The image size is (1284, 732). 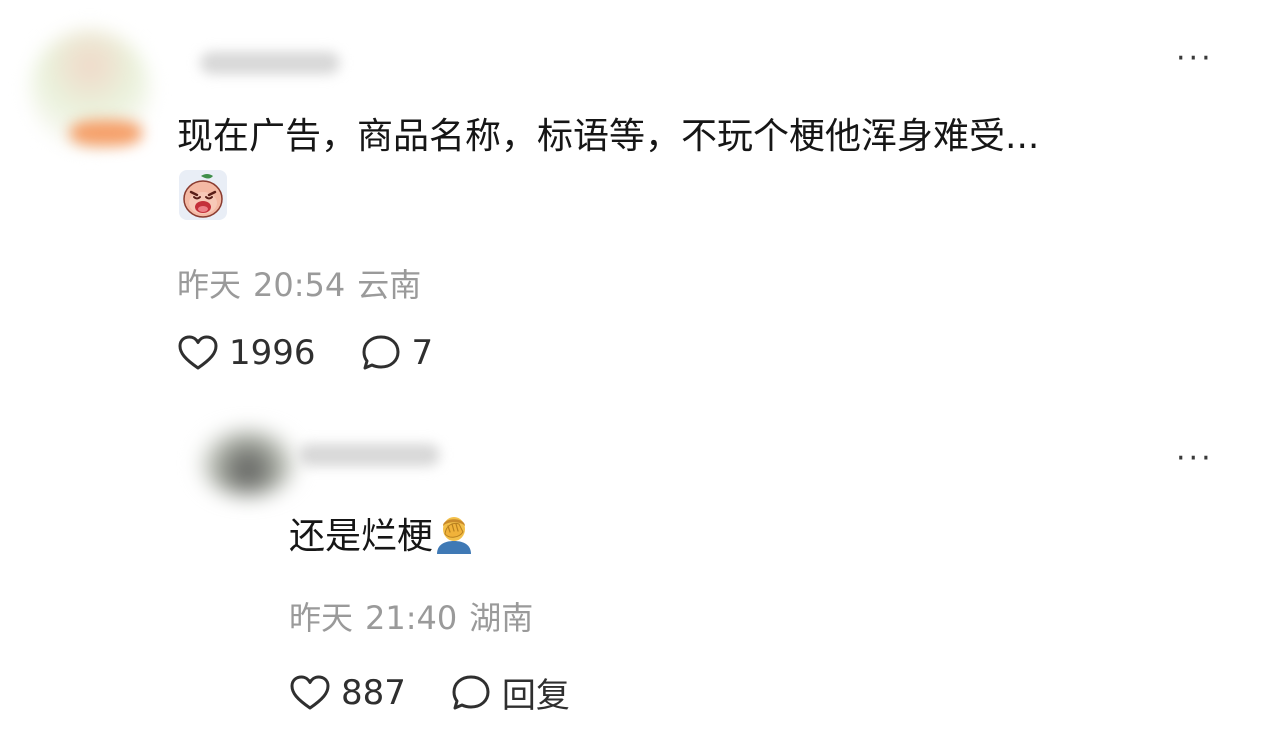 I want to click on crying-peach-face-icon, so click(x=203, y=195).